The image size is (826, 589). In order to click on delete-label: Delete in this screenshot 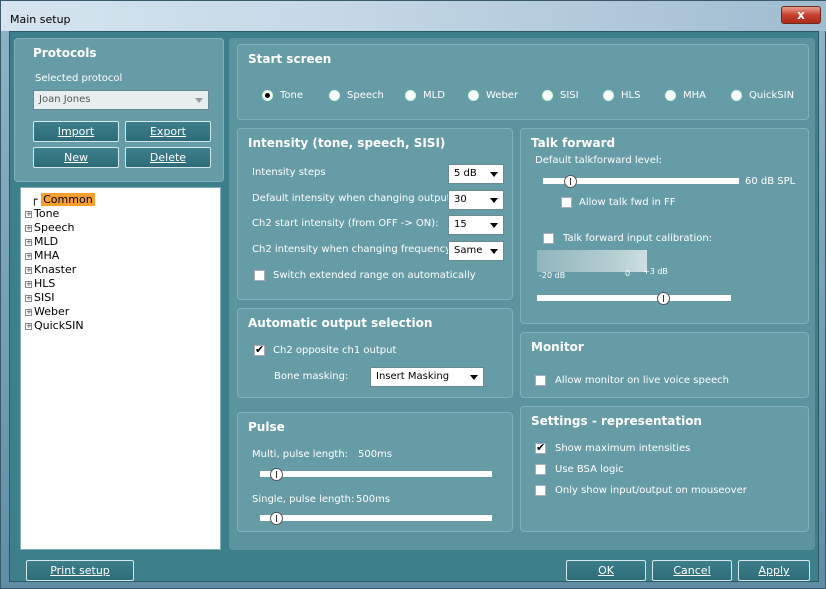, I will do `click(168, 157)`.